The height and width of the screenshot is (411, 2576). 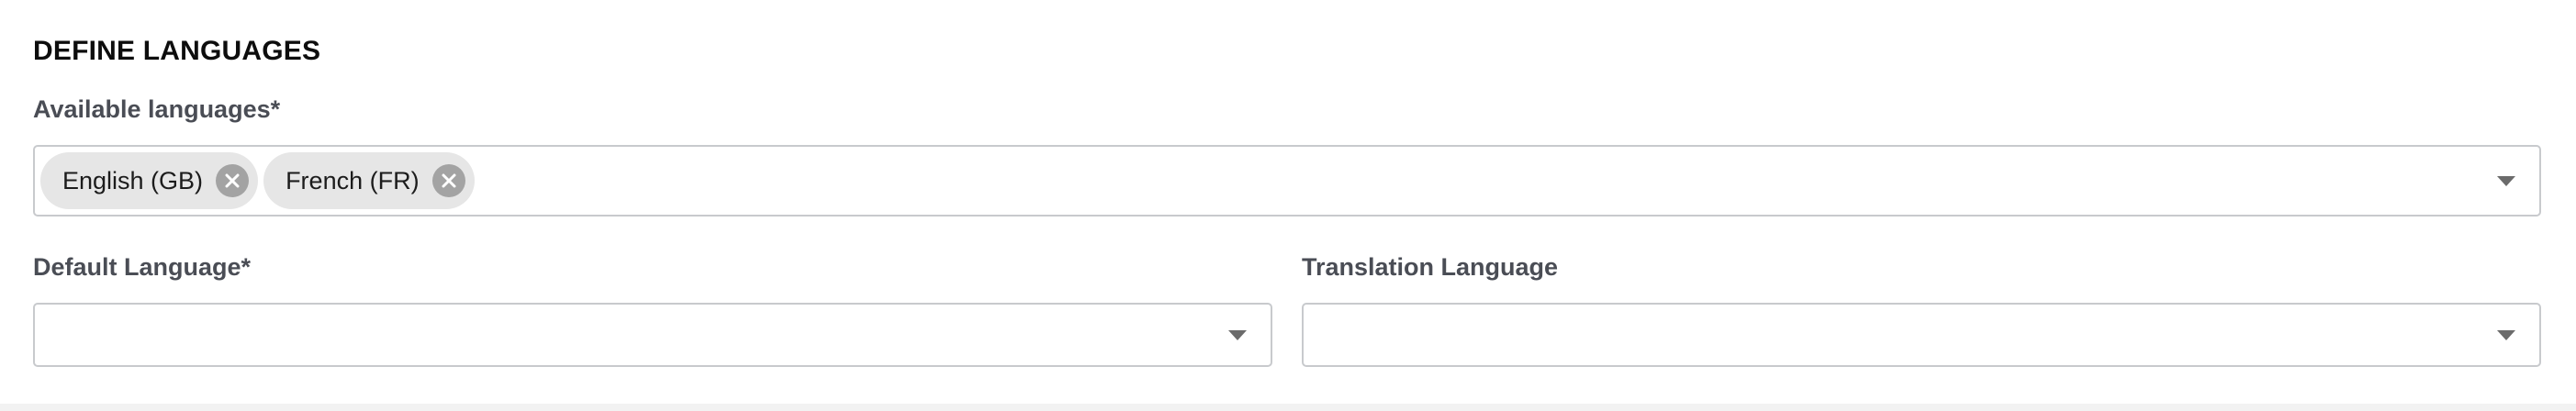 I want to click on language-chip-english-gb: English (GB), so click(x=149, y=180).